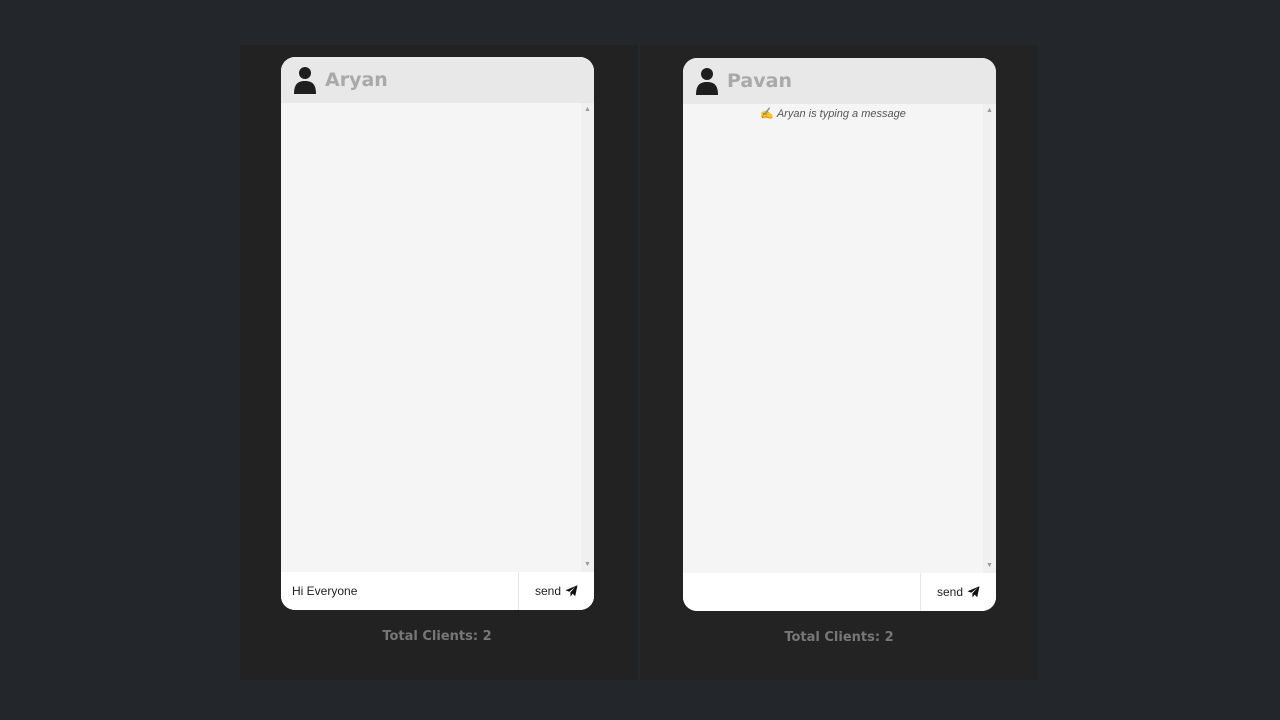 This screenshot has width=1280, height=720. What do you see at coordinates (841, 114) in the screenshot?
I see `typing-indicator-text: Aryan is typing a message` at bounding box center [841, 114].